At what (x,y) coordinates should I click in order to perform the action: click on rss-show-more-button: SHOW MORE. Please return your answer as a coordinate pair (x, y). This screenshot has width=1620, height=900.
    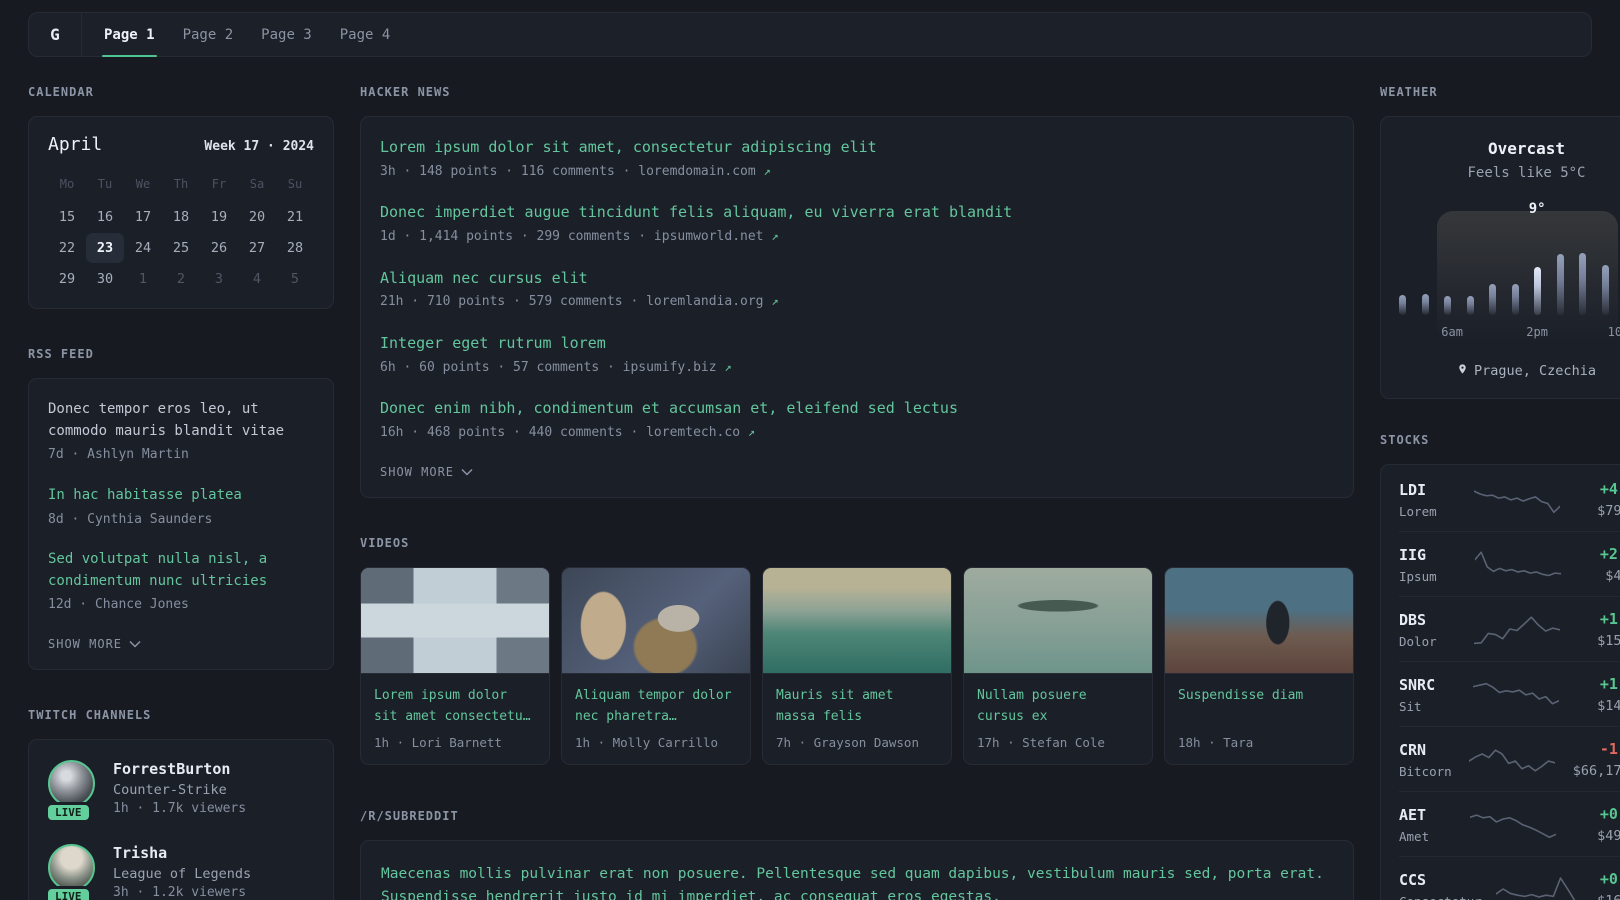
    Looking at the image, I should click on (94, 644).